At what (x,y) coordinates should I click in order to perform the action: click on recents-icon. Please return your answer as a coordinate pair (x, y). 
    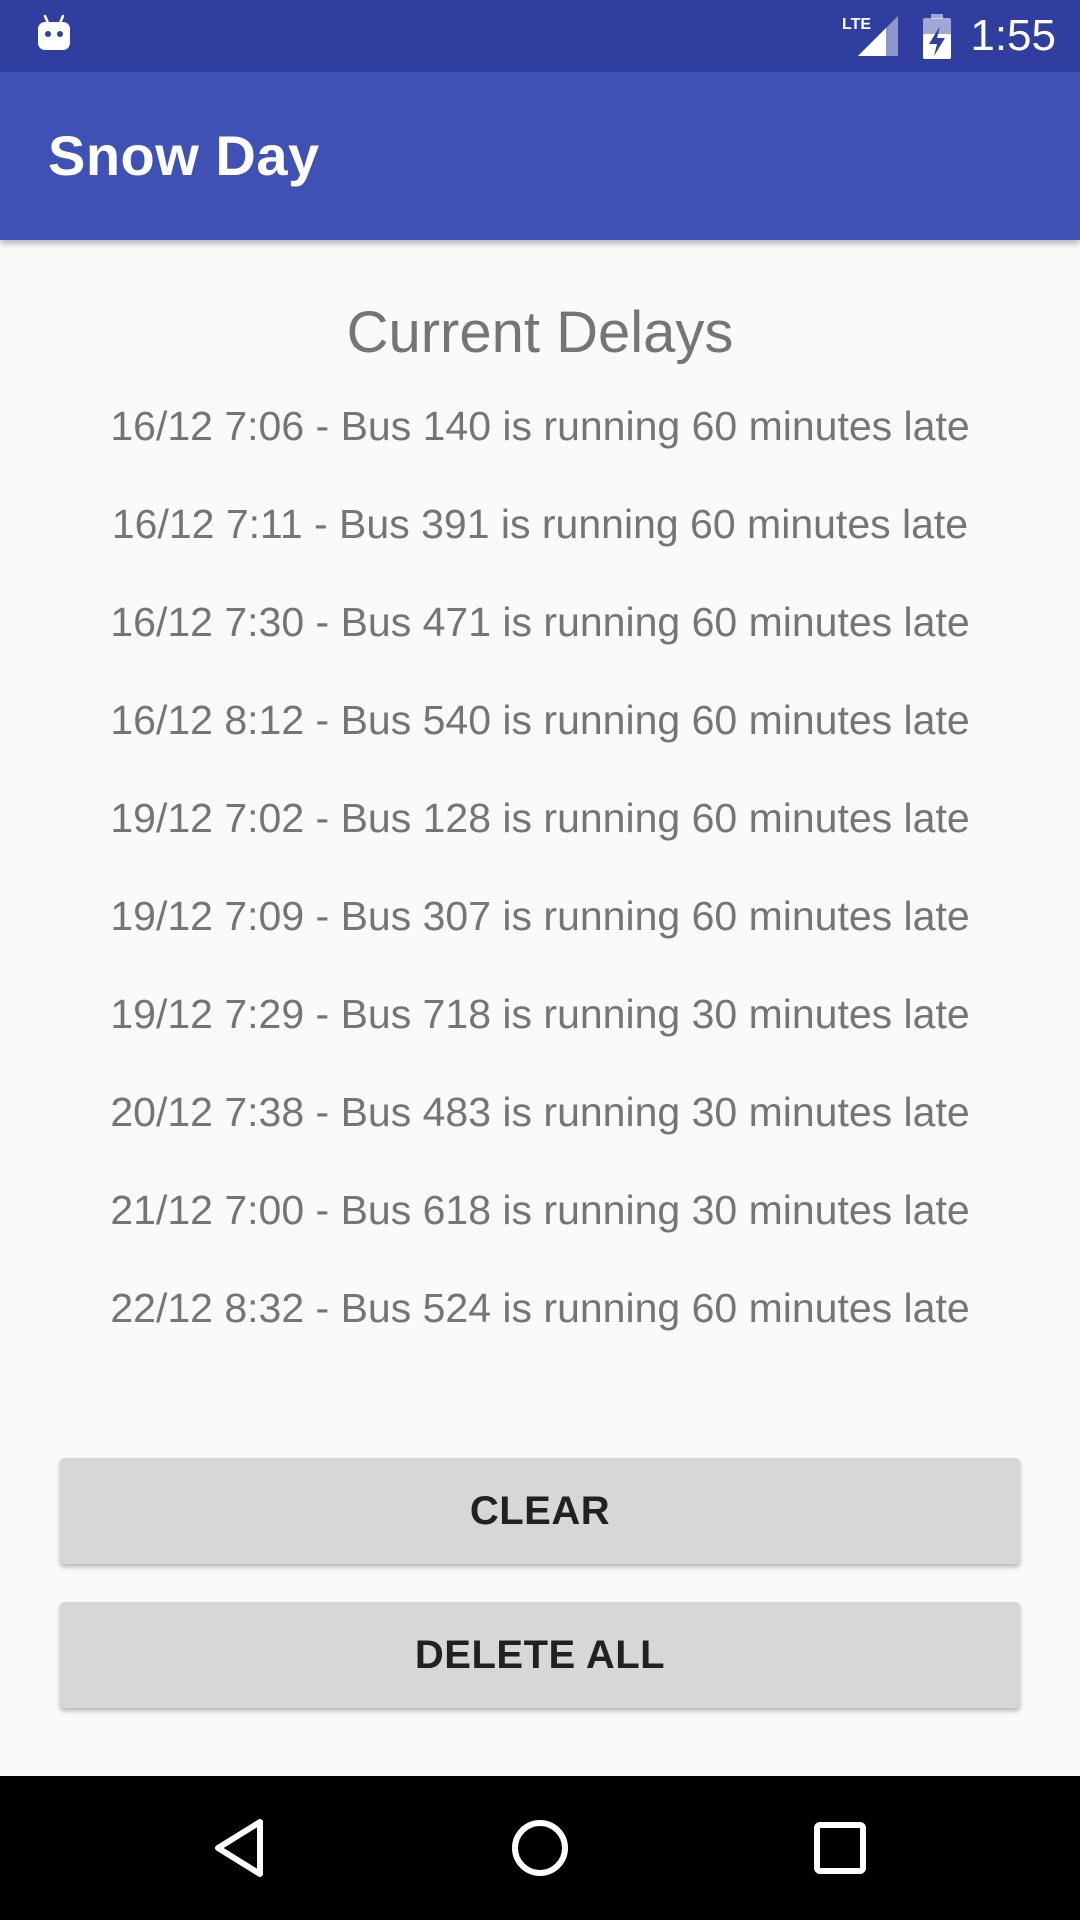
    Looking at the image, I should click on (840, 1848).